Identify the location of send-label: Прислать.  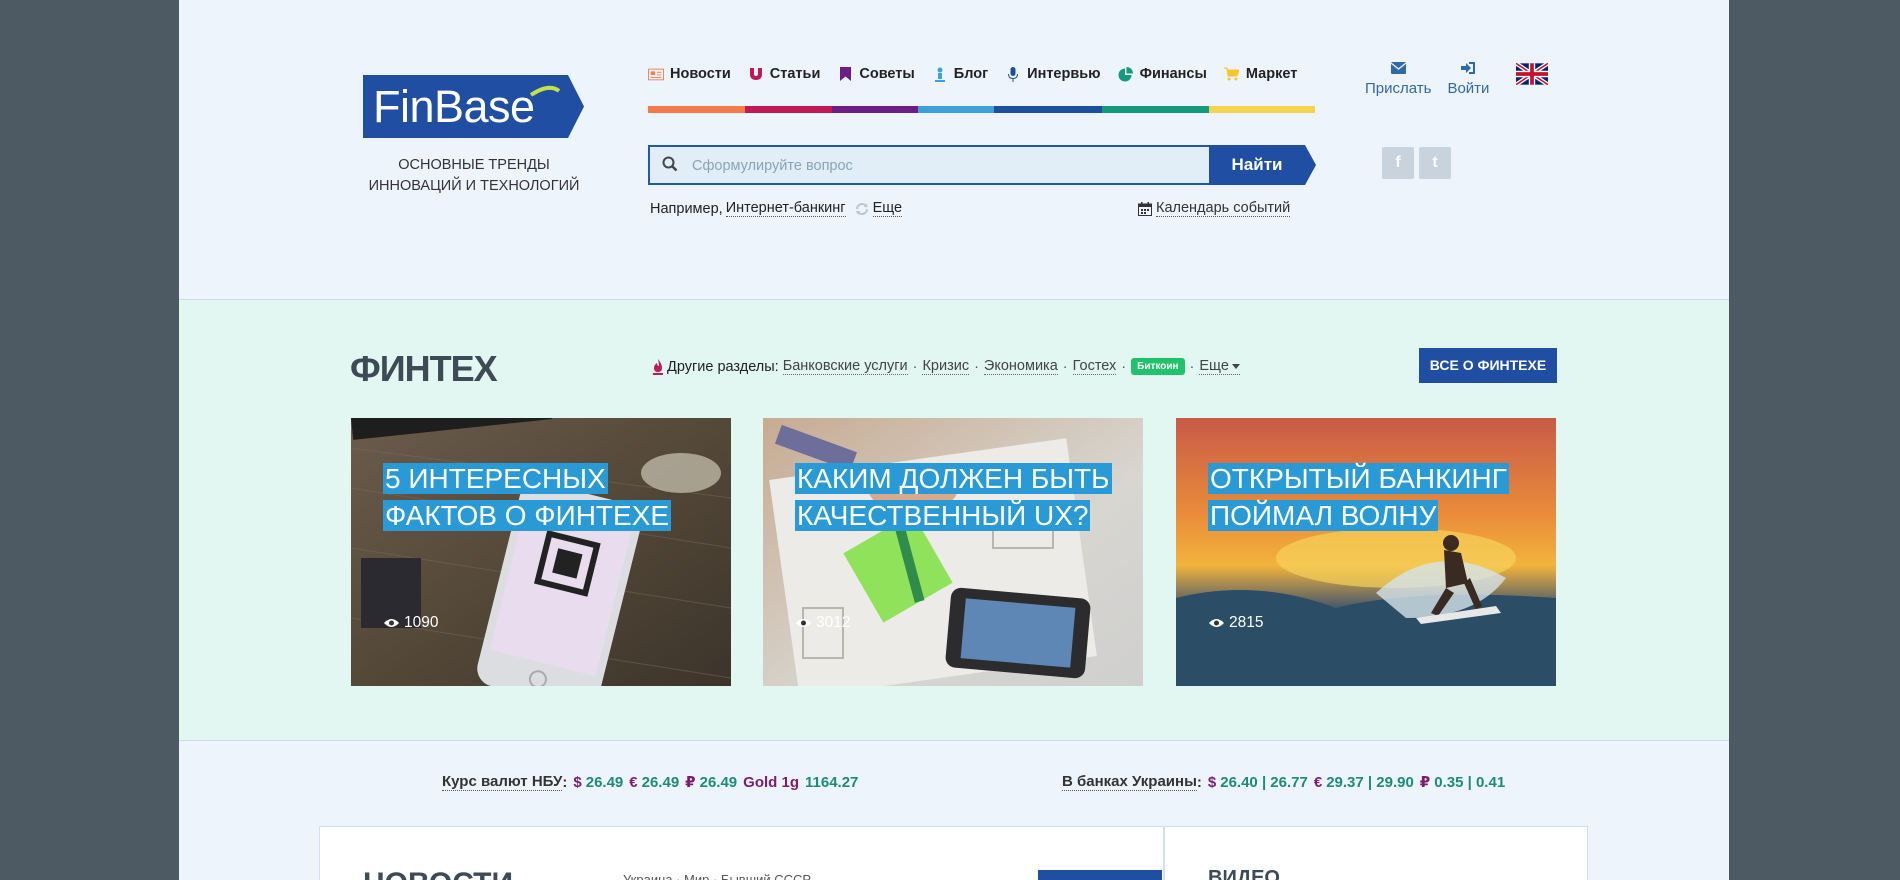
(1398, 88).